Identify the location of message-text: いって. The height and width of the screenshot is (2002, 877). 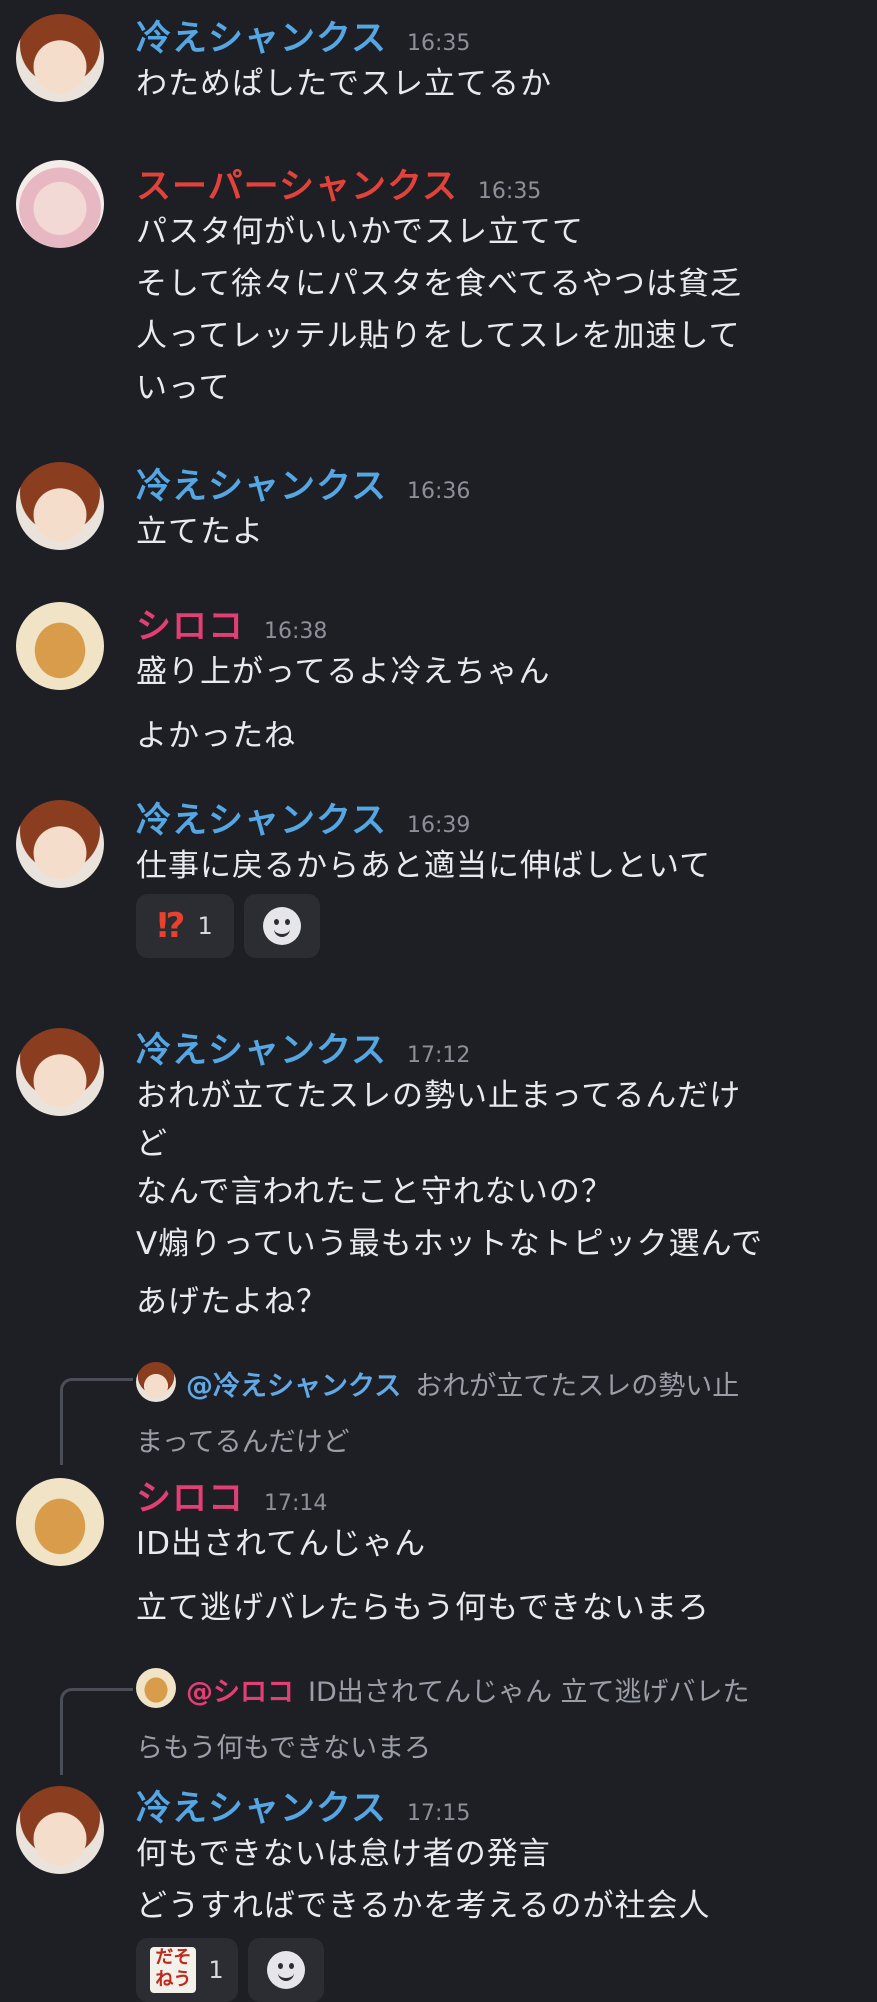
(183, 388).